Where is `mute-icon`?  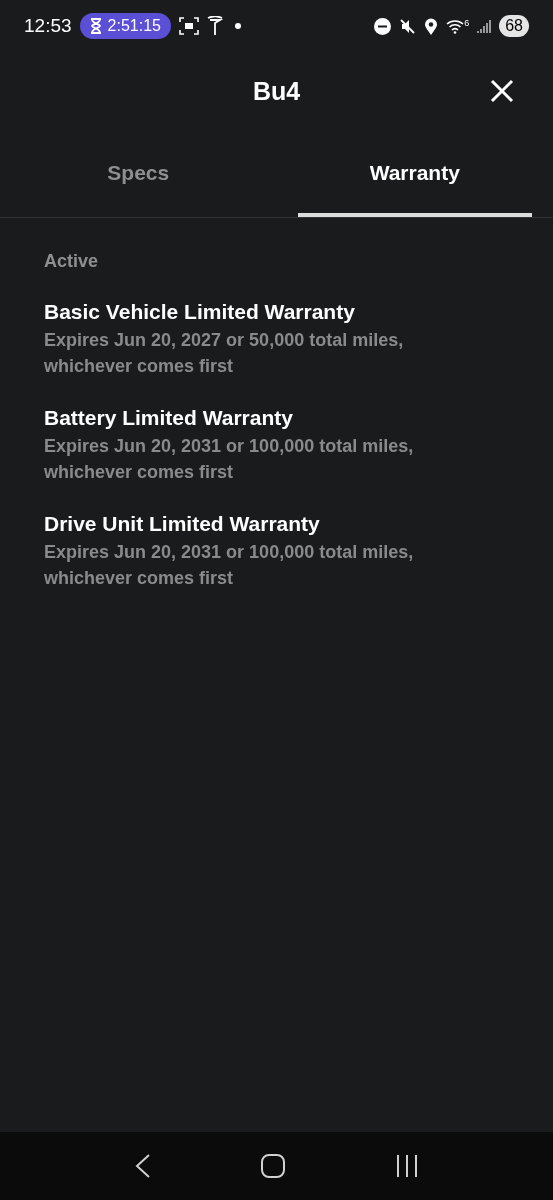
mute-icon is located at coordinates (408, 26).